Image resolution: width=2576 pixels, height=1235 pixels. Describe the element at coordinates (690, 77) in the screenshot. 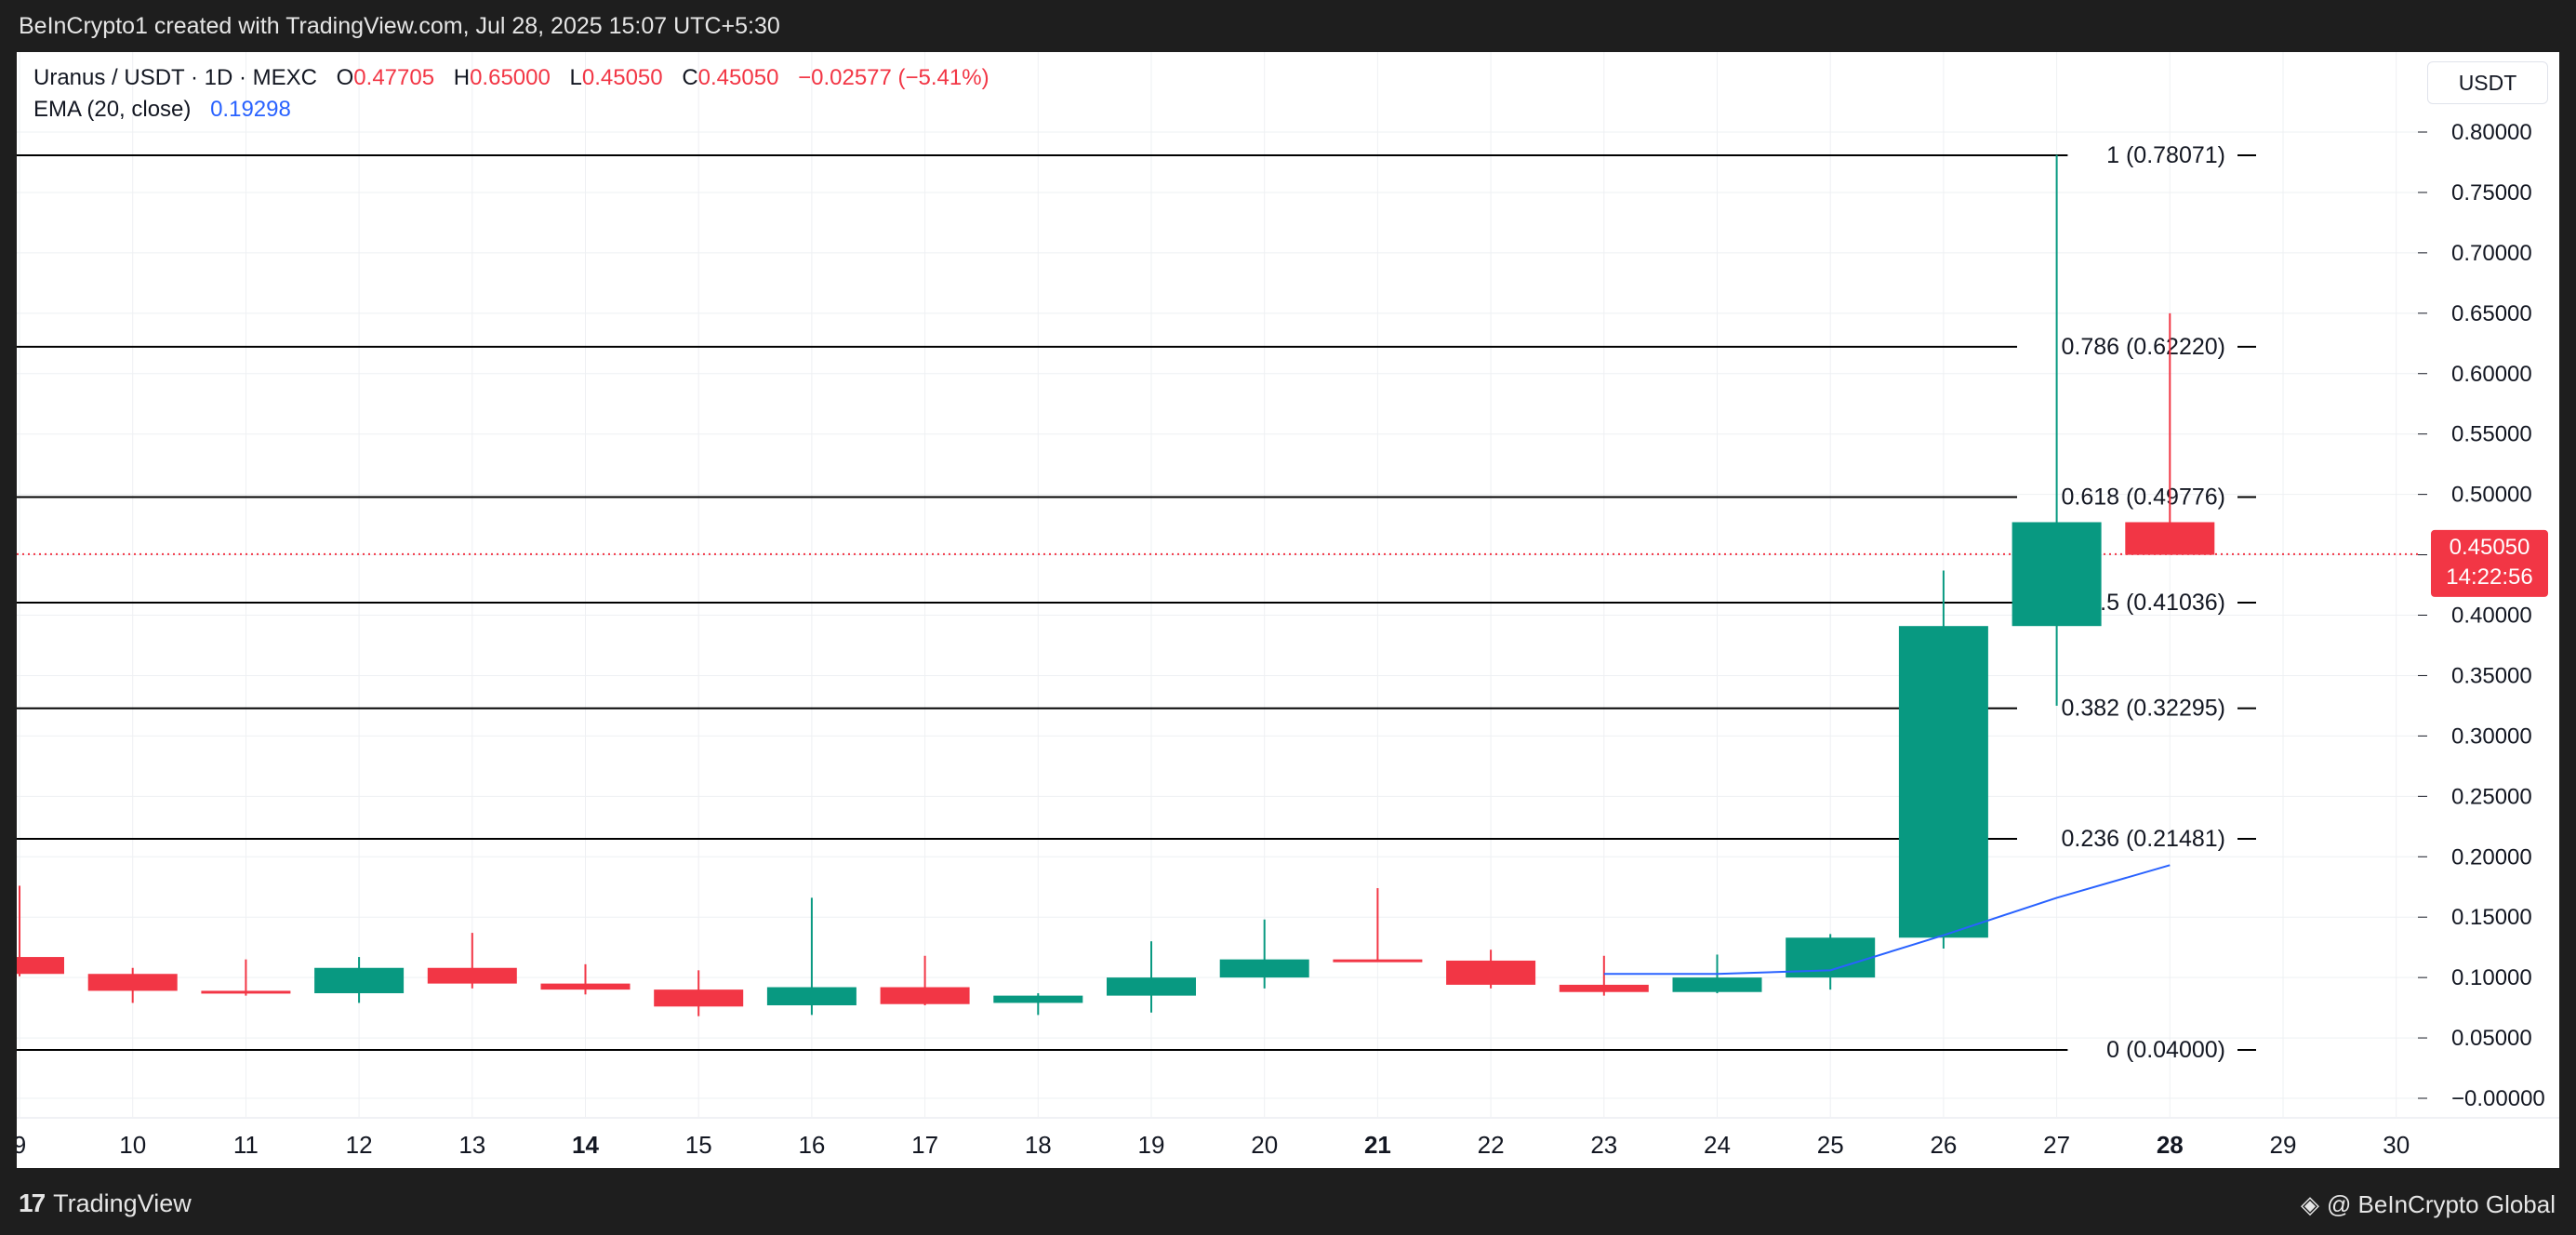

I see `close-label: C` at that location.